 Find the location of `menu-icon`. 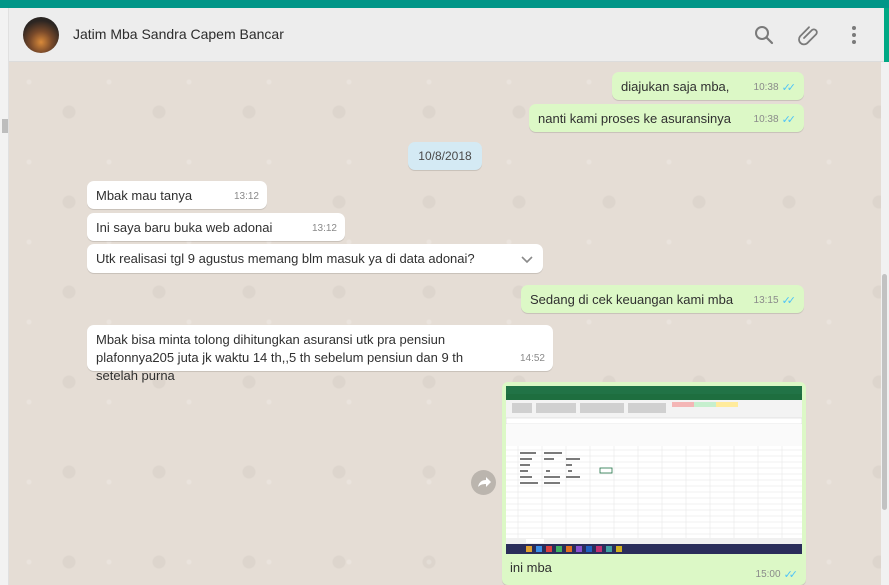

menu-icon is located at coordinates (854, 35).